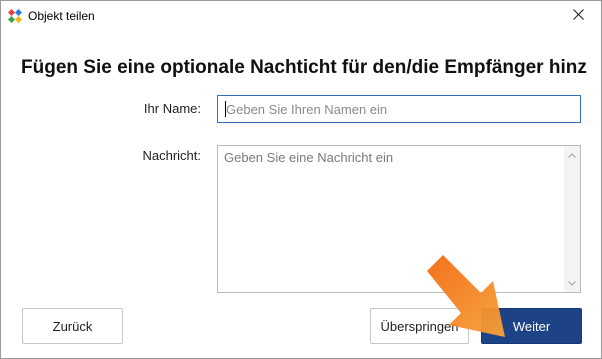 The height and width of the screenshot is (359, 602). I want to click on close-icon, so click(578, 16).